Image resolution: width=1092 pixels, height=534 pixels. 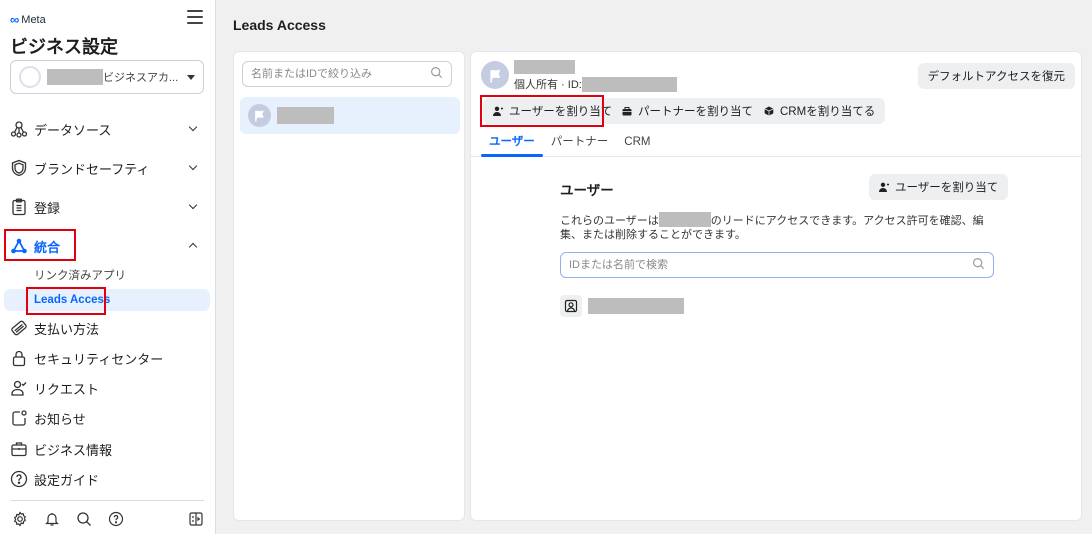 I want to click on assign-partner-button: パートナーを割り当て, so click(x=687, y=111).